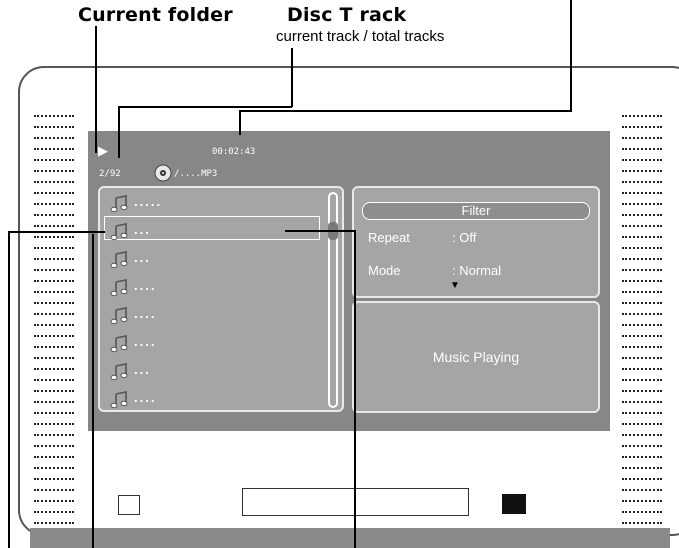 This screenshot has width=679, height=548. I want to click on status-panel: Music Playing, so click(476, 357).